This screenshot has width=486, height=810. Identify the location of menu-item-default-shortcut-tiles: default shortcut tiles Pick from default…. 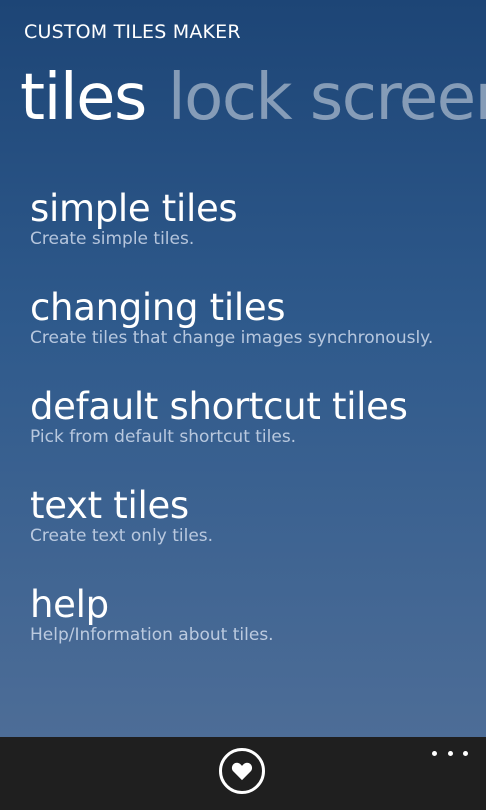
(255, 433).